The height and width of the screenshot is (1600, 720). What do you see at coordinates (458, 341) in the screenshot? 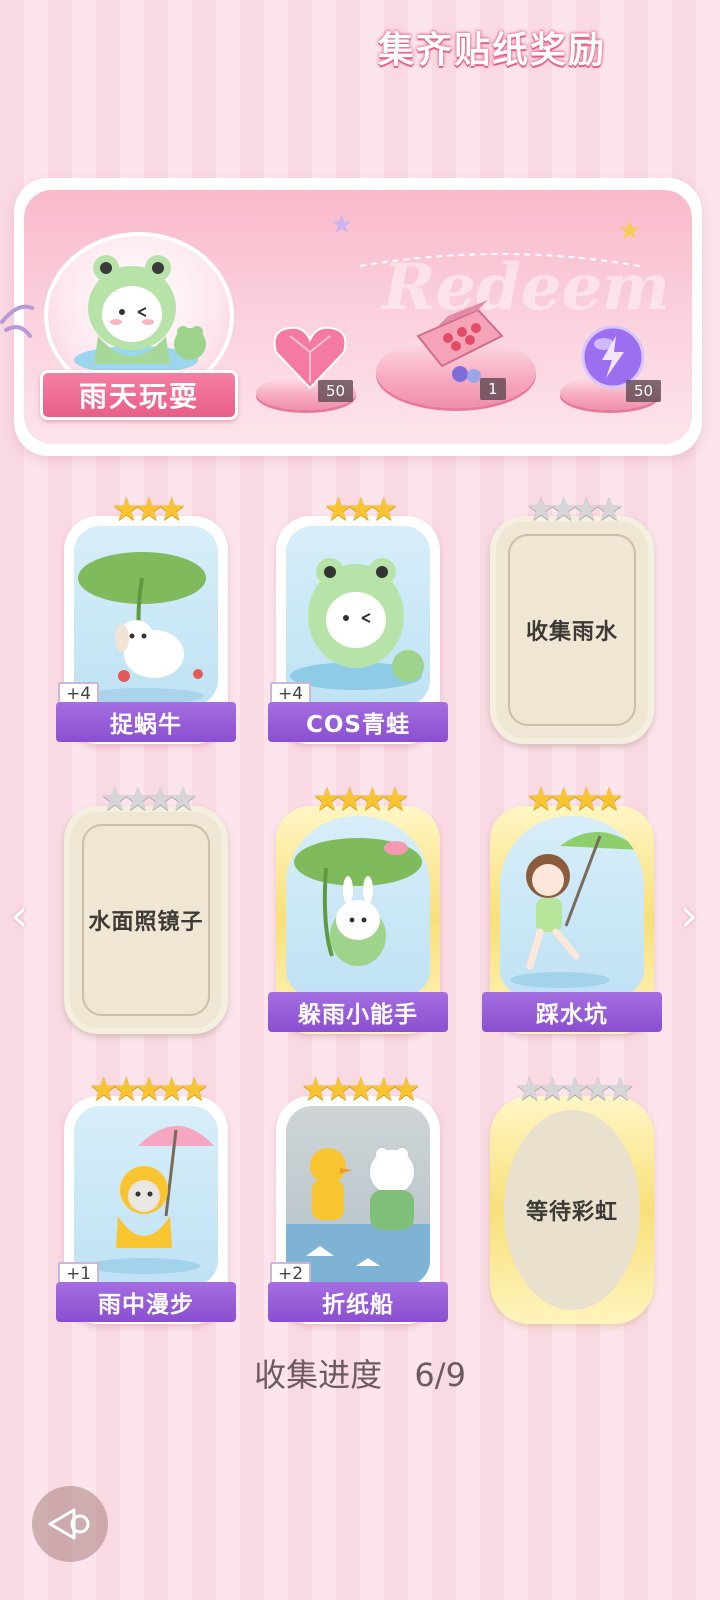
I see `gift-box-icon` at bounding box center [458, 341].